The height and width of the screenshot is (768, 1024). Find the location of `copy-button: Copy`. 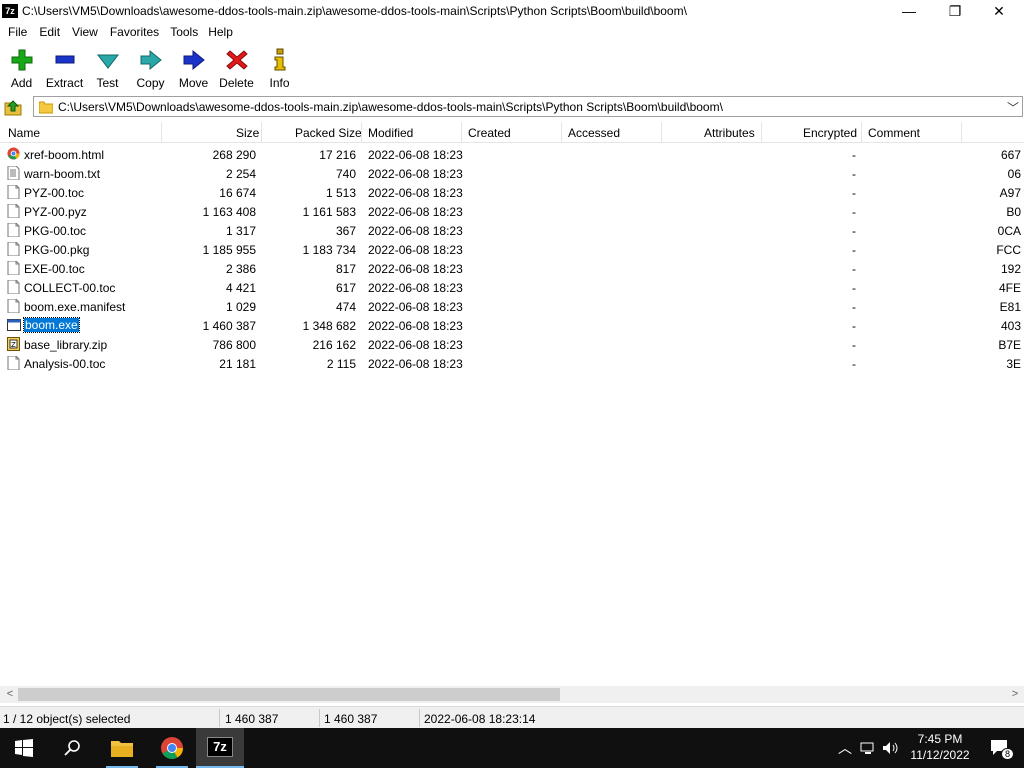

copy-button: Copy is located at coordinates (150, 68).